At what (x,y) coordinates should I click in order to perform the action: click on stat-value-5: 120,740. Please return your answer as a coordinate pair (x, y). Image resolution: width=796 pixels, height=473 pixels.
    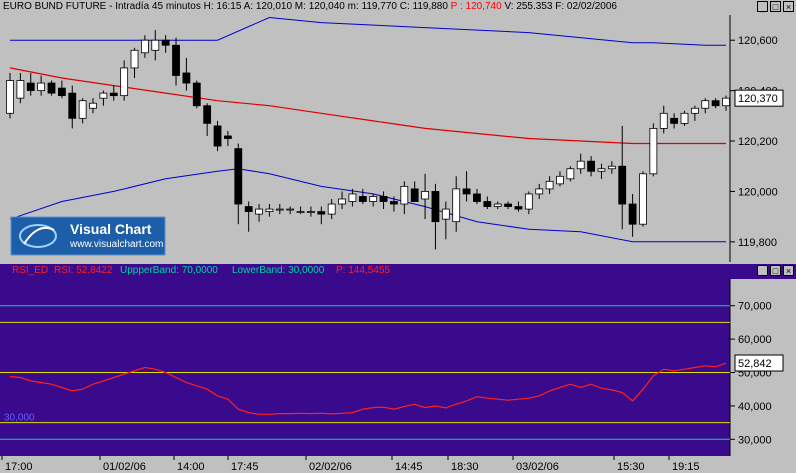
    Looking at the image, I should click on (483, 6).